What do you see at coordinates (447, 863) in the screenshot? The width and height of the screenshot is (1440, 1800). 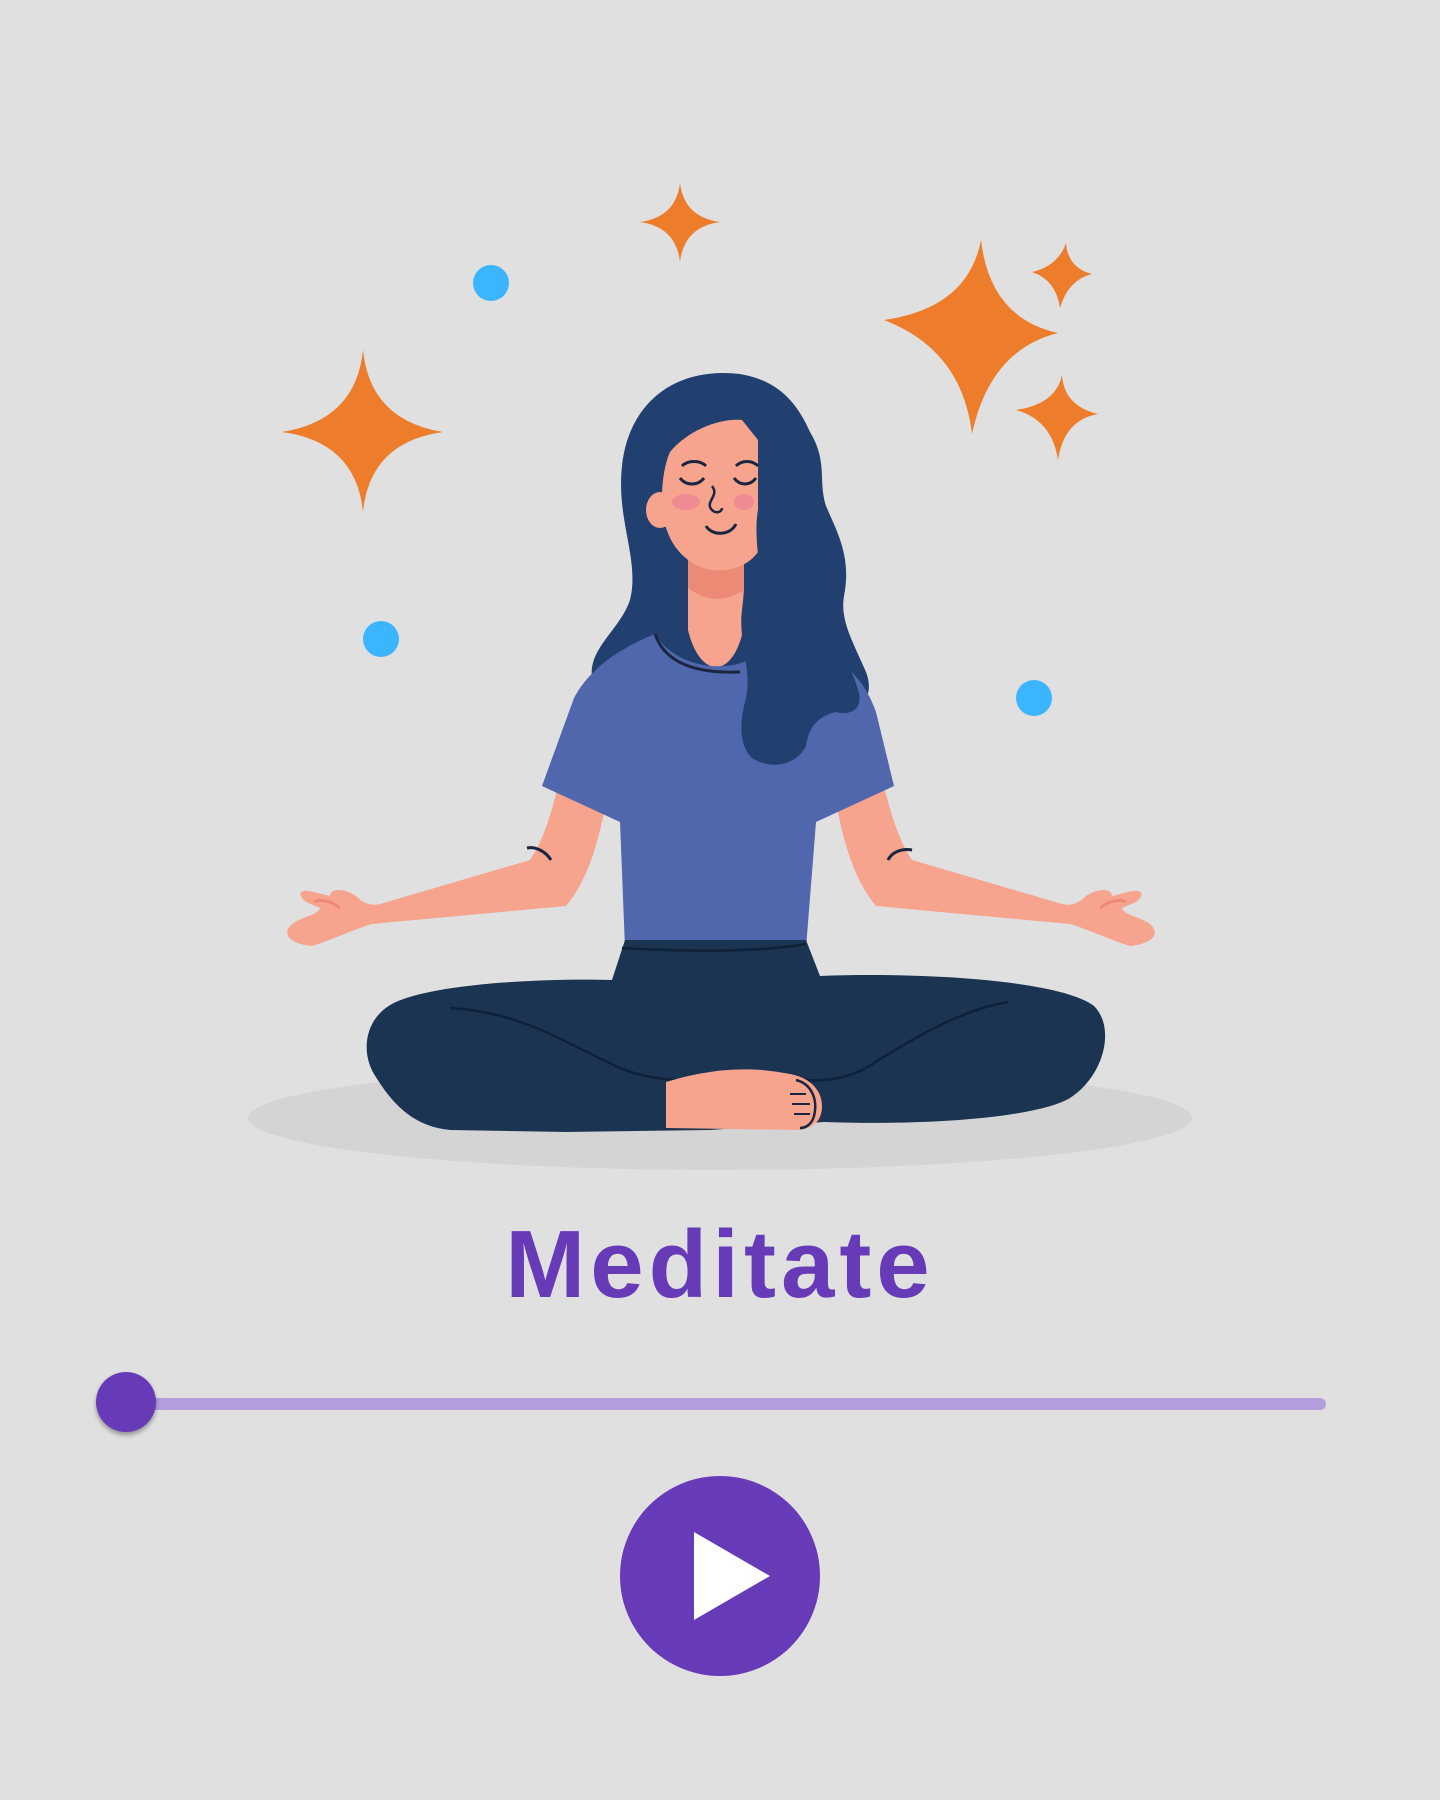 I see `left-arm` at bounding box center [447, 863].